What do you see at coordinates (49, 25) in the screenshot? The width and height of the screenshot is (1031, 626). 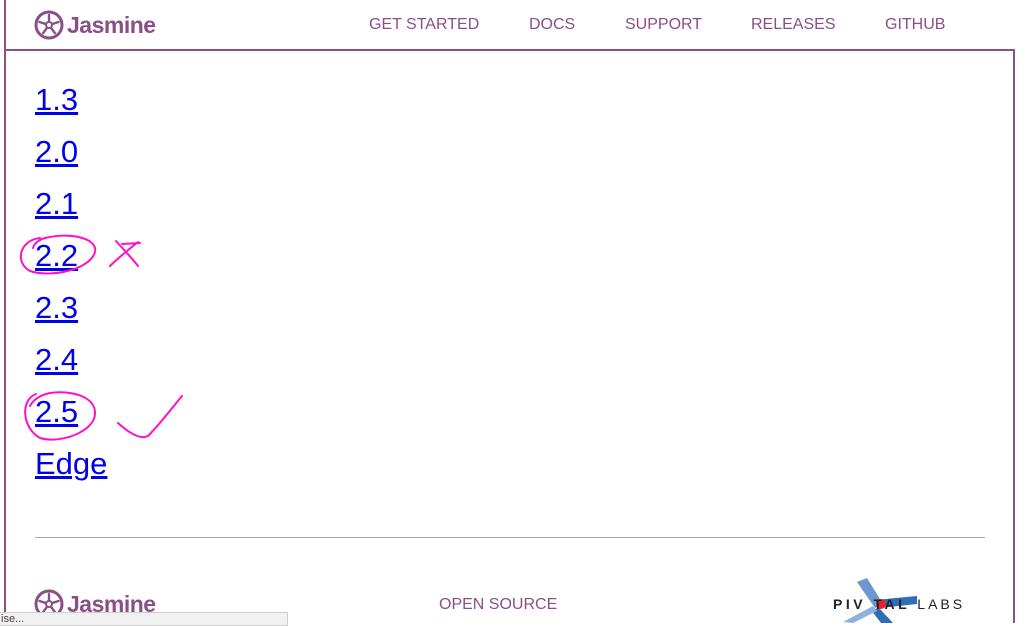 I see `jasmine-flower-icon` at bounding box center [49, 25].